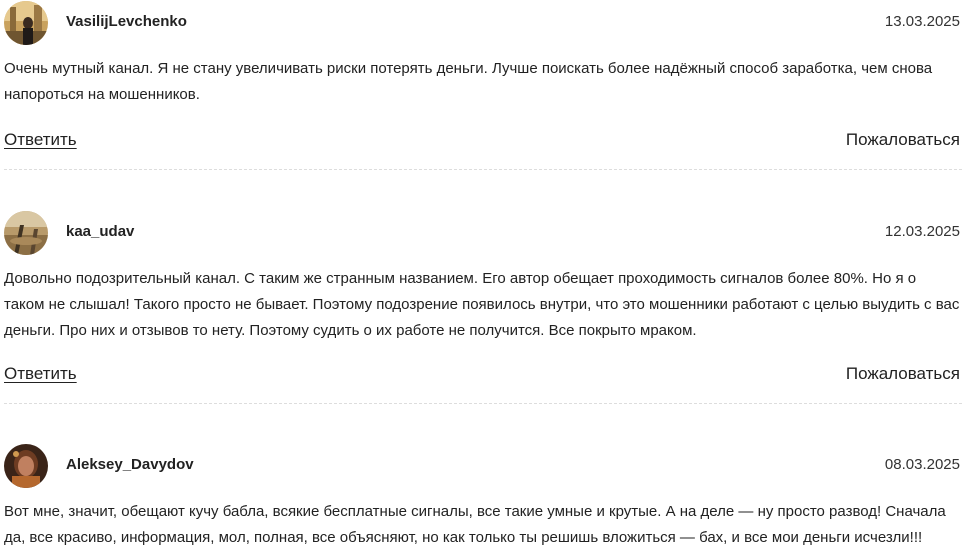  I want to click on comment-date: 13.03.2025, so click(922, 21).